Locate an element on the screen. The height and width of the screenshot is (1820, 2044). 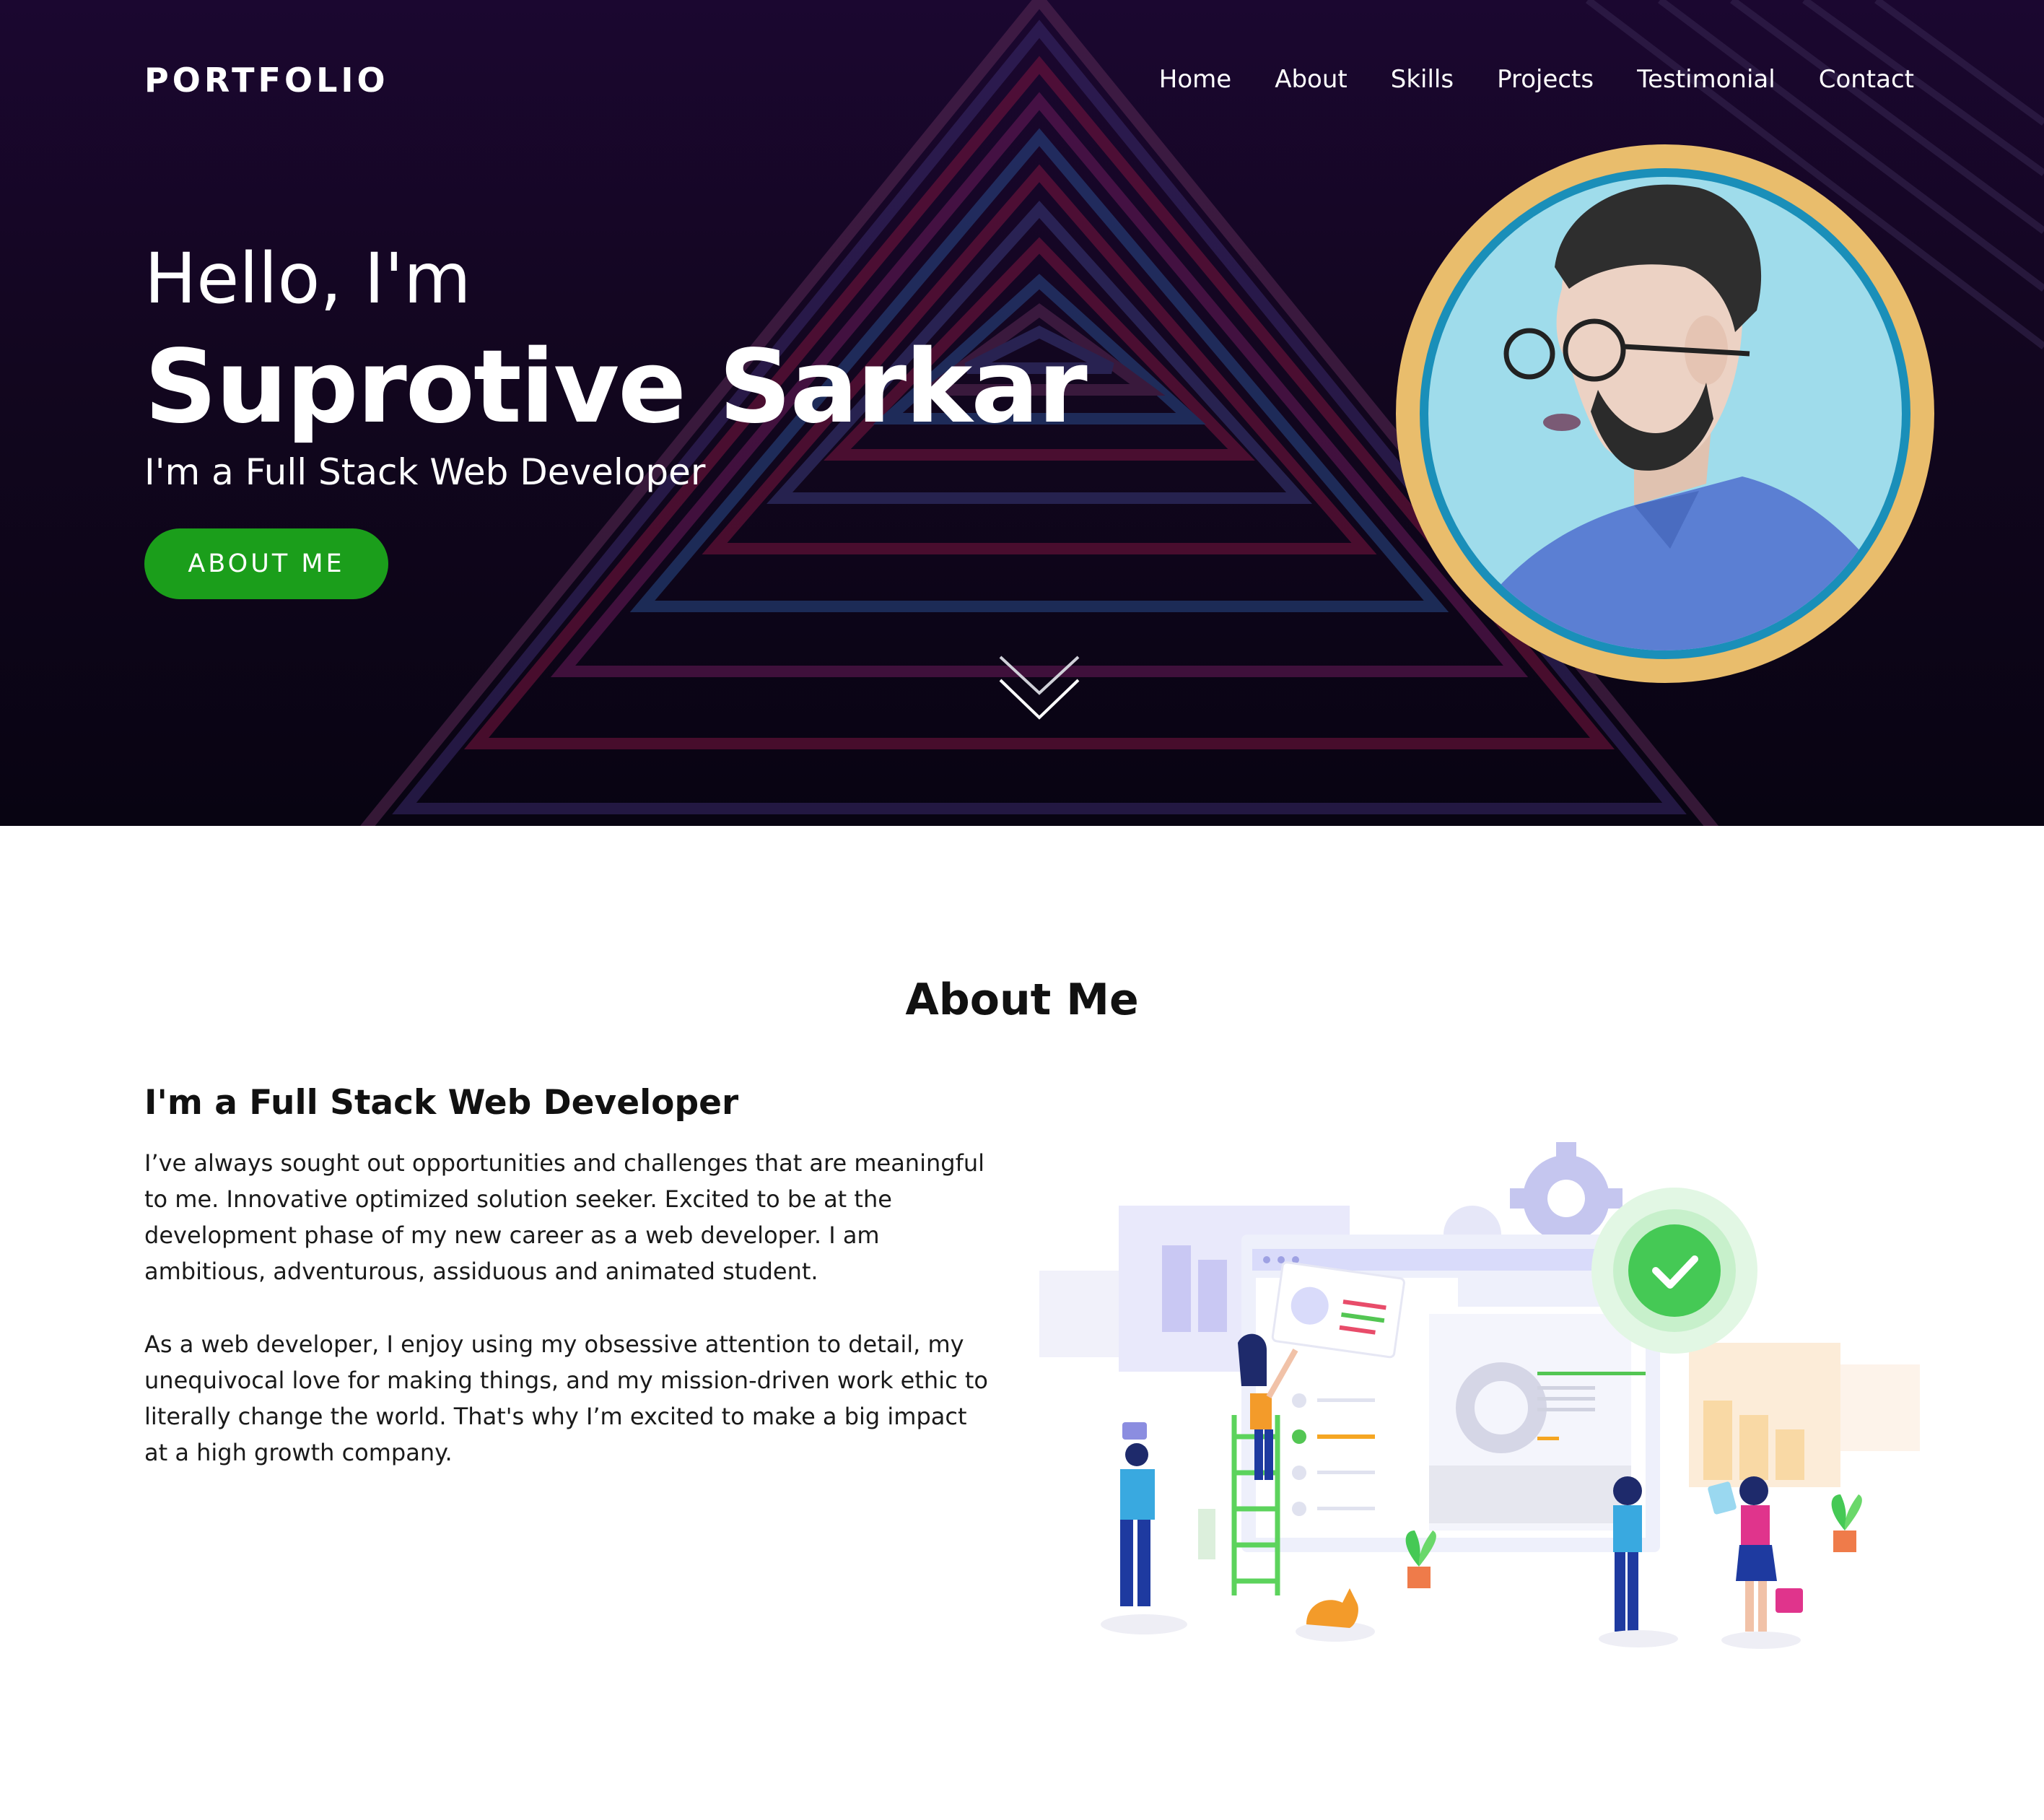
nav-home: Home is located at coordinates (1195, 79).